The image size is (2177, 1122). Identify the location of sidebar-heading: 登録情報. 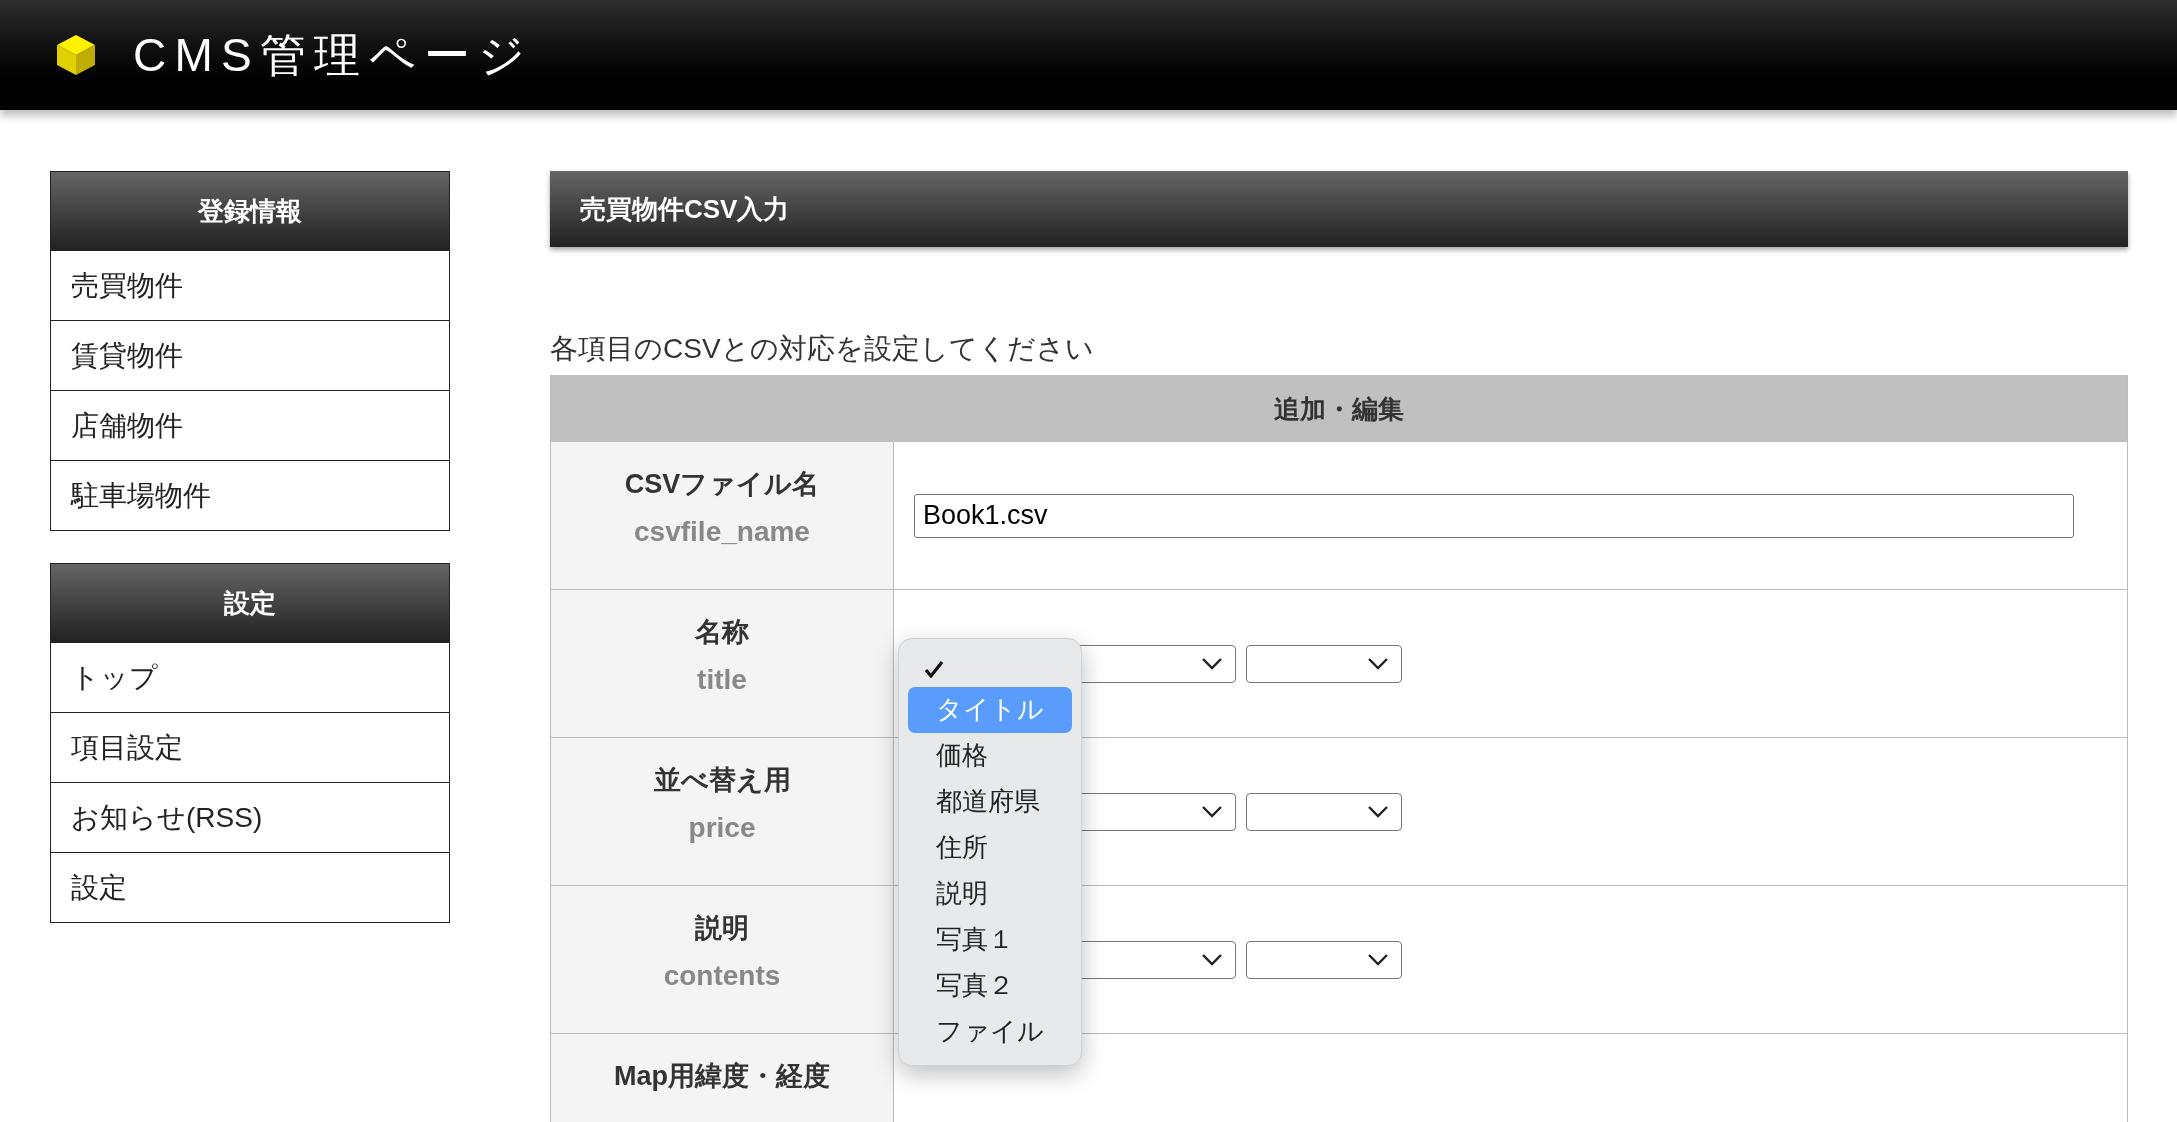
(250, 211).